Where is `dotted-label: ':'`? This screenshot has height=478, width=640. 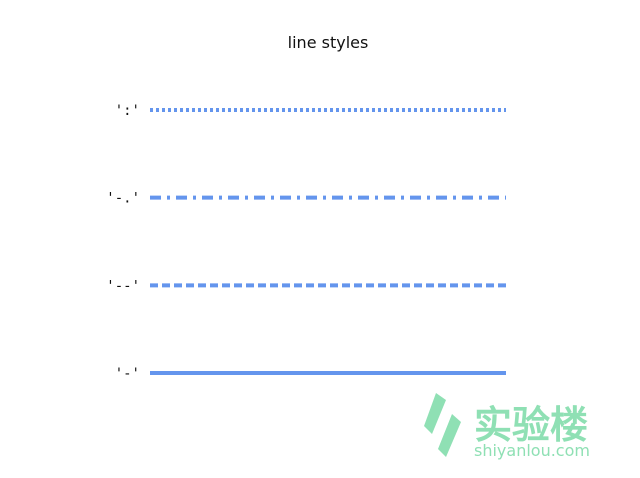
dotted-label: ':' is located at coordinates (127, 111).